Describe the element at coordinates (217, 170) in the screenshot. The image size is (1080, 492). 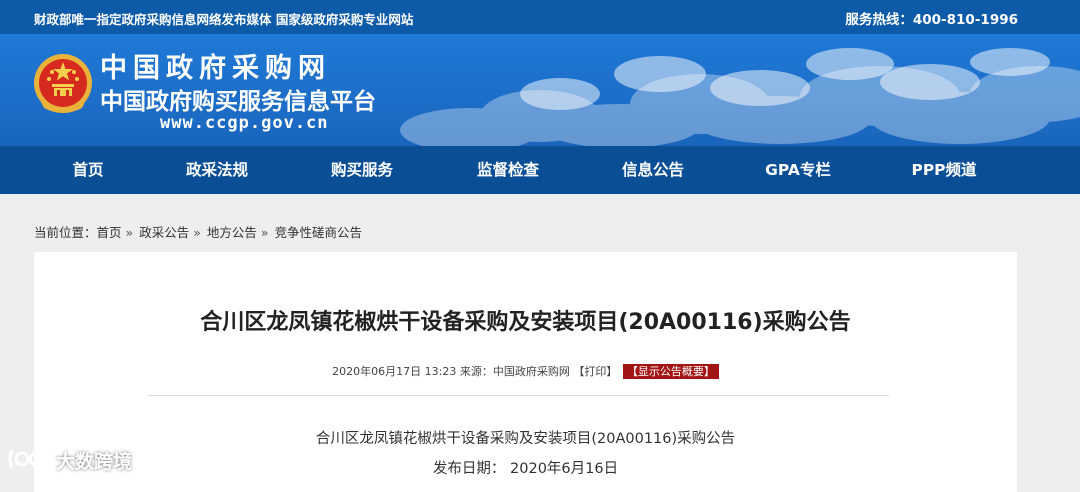
I see `nav-regulations: 政采法规` at that location.